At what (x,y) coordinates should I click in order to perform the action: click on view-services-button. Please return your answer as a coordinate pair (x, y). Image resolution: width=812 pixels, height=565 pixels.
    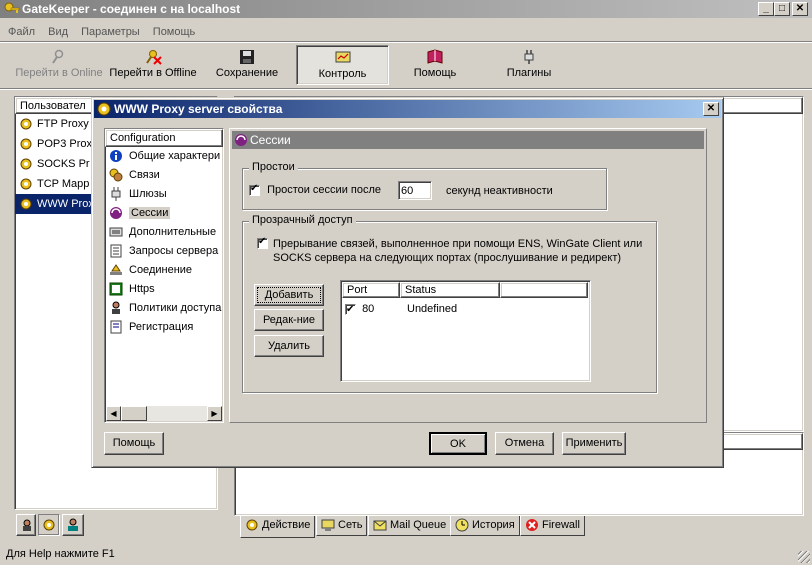
    Looking at the image, I should click on (49, 525).